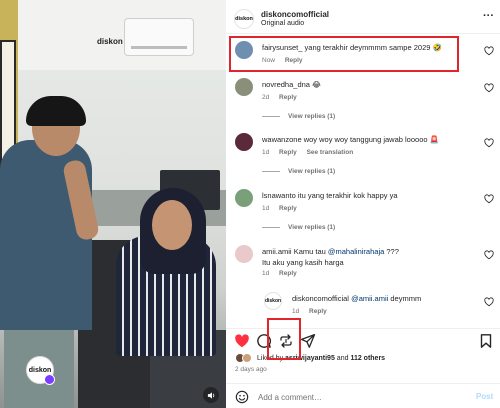  Describe the element at coordinates (122, 35) in the screenshot. I see `video-ceiling` at that location.